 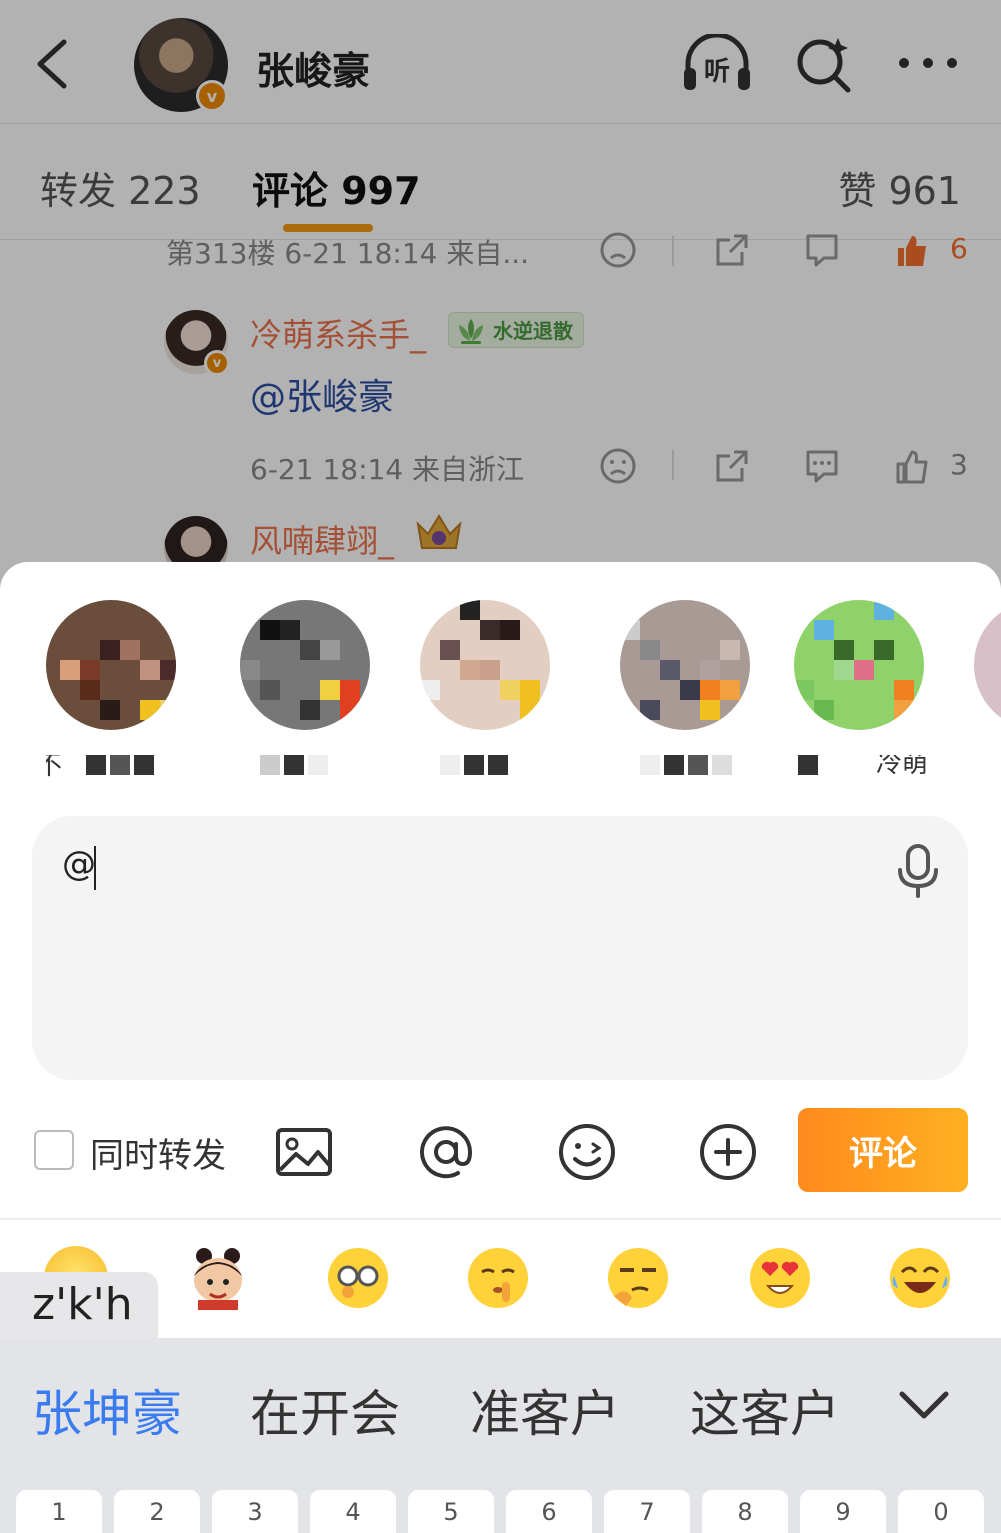 I want to click on submit-comment-button: 评论, so click(x=883, y=1150).